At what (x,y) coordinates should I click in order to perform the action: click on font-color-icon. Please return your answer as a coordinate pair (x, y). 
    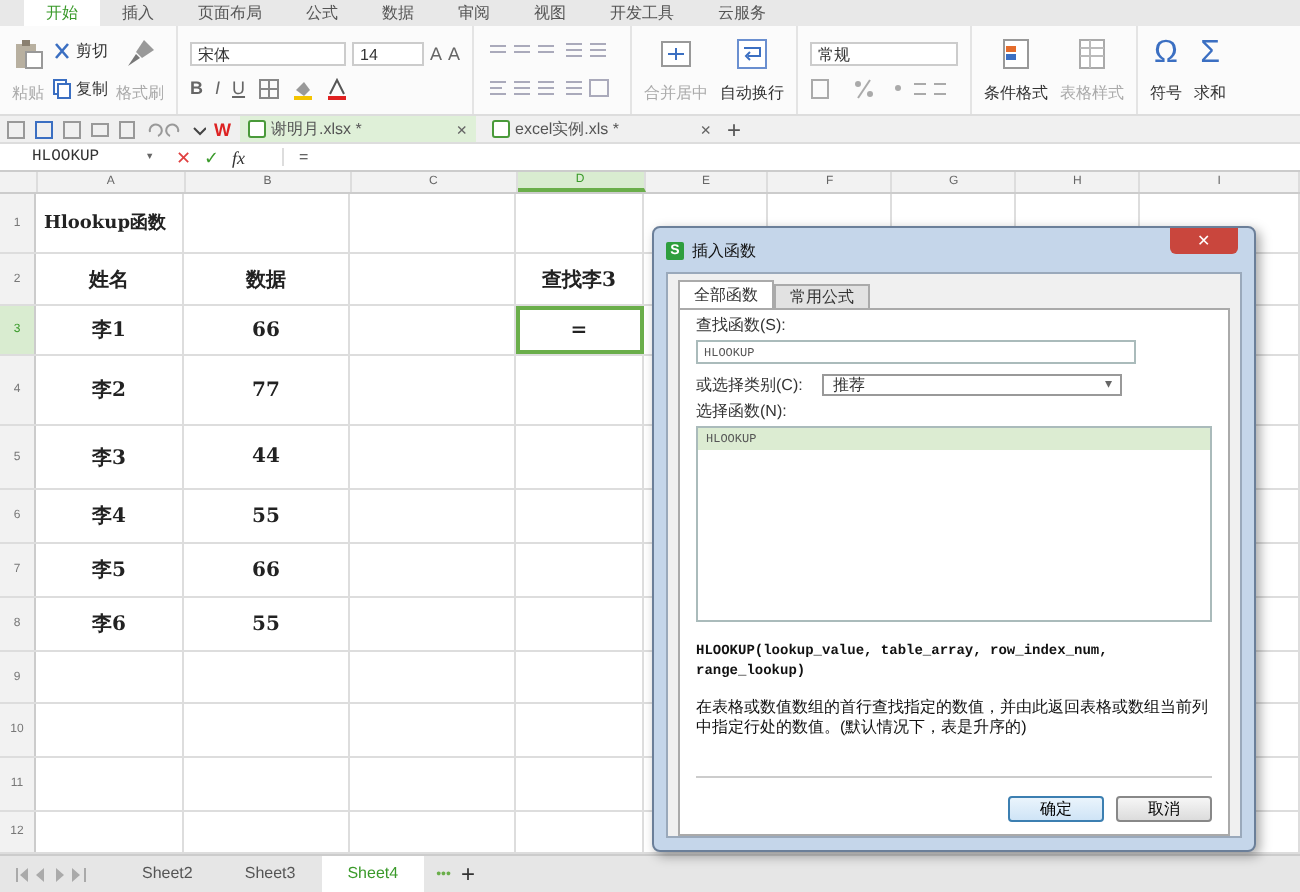
    Looking at the image, I should click on (336, 88).